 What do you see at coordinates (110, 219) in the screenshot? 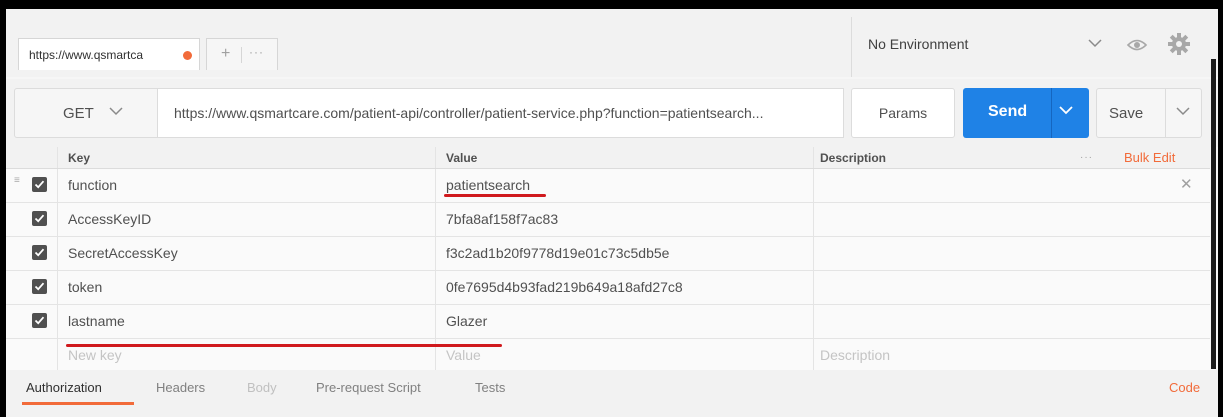
I see `key-text: AccessKeyID` at bounding box center [110, 219].